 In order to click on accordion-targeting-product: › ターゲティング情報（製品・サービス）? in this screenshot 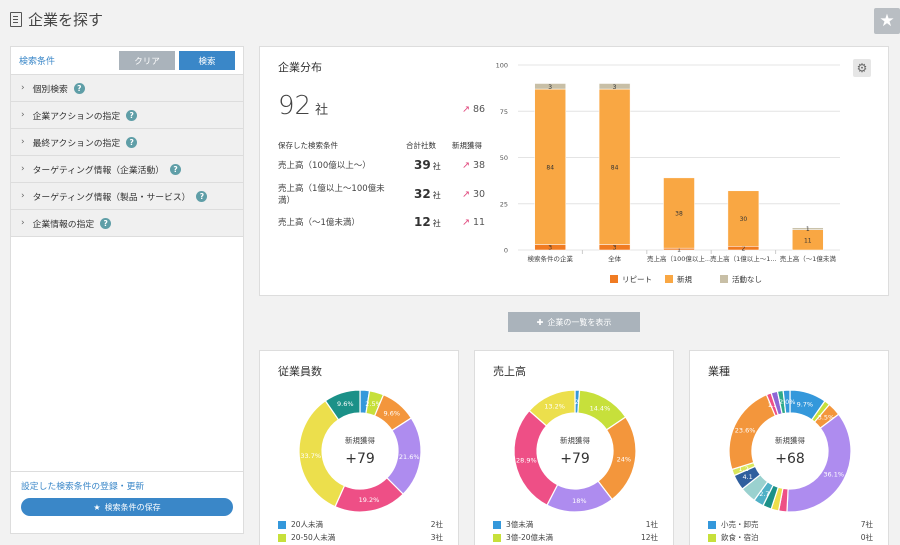, I will do `click(127, 196)`.